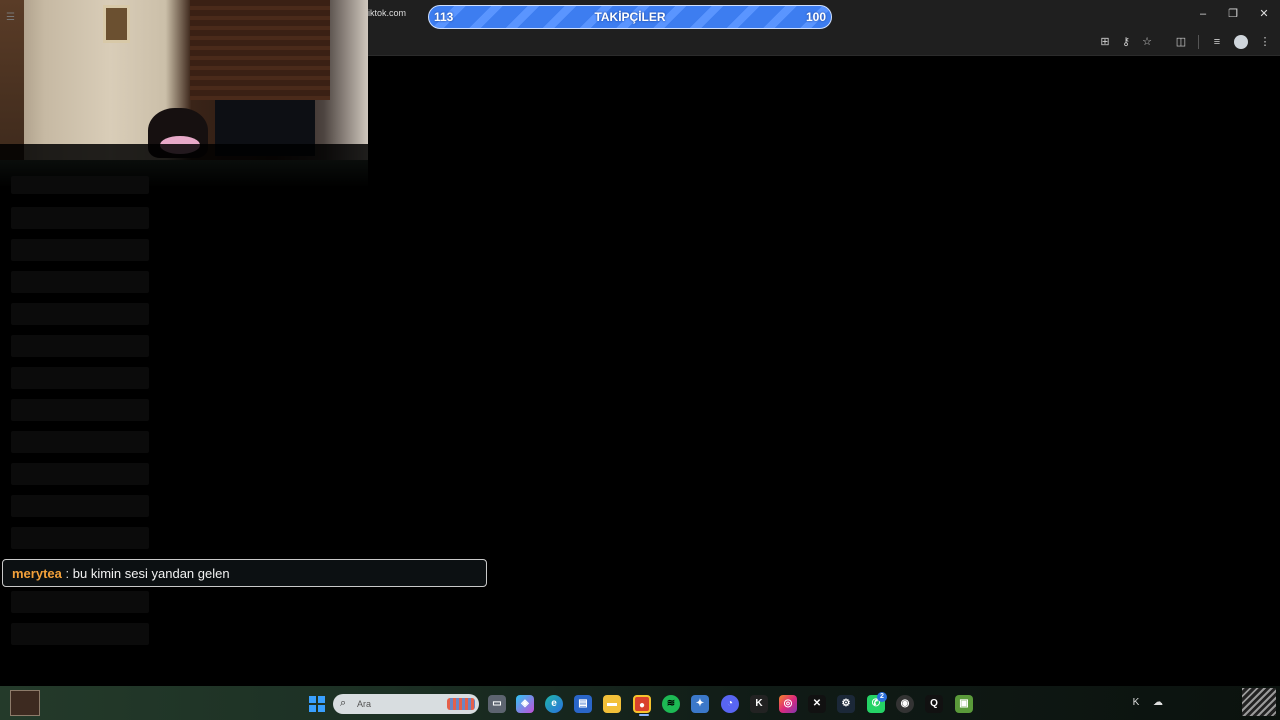 This screenshot has width=1280, height=720. What do you see at coordinates (1136, 703) in the screenshot?
I see `kick-tray-icon: K` at bounding box center [1136, 703].